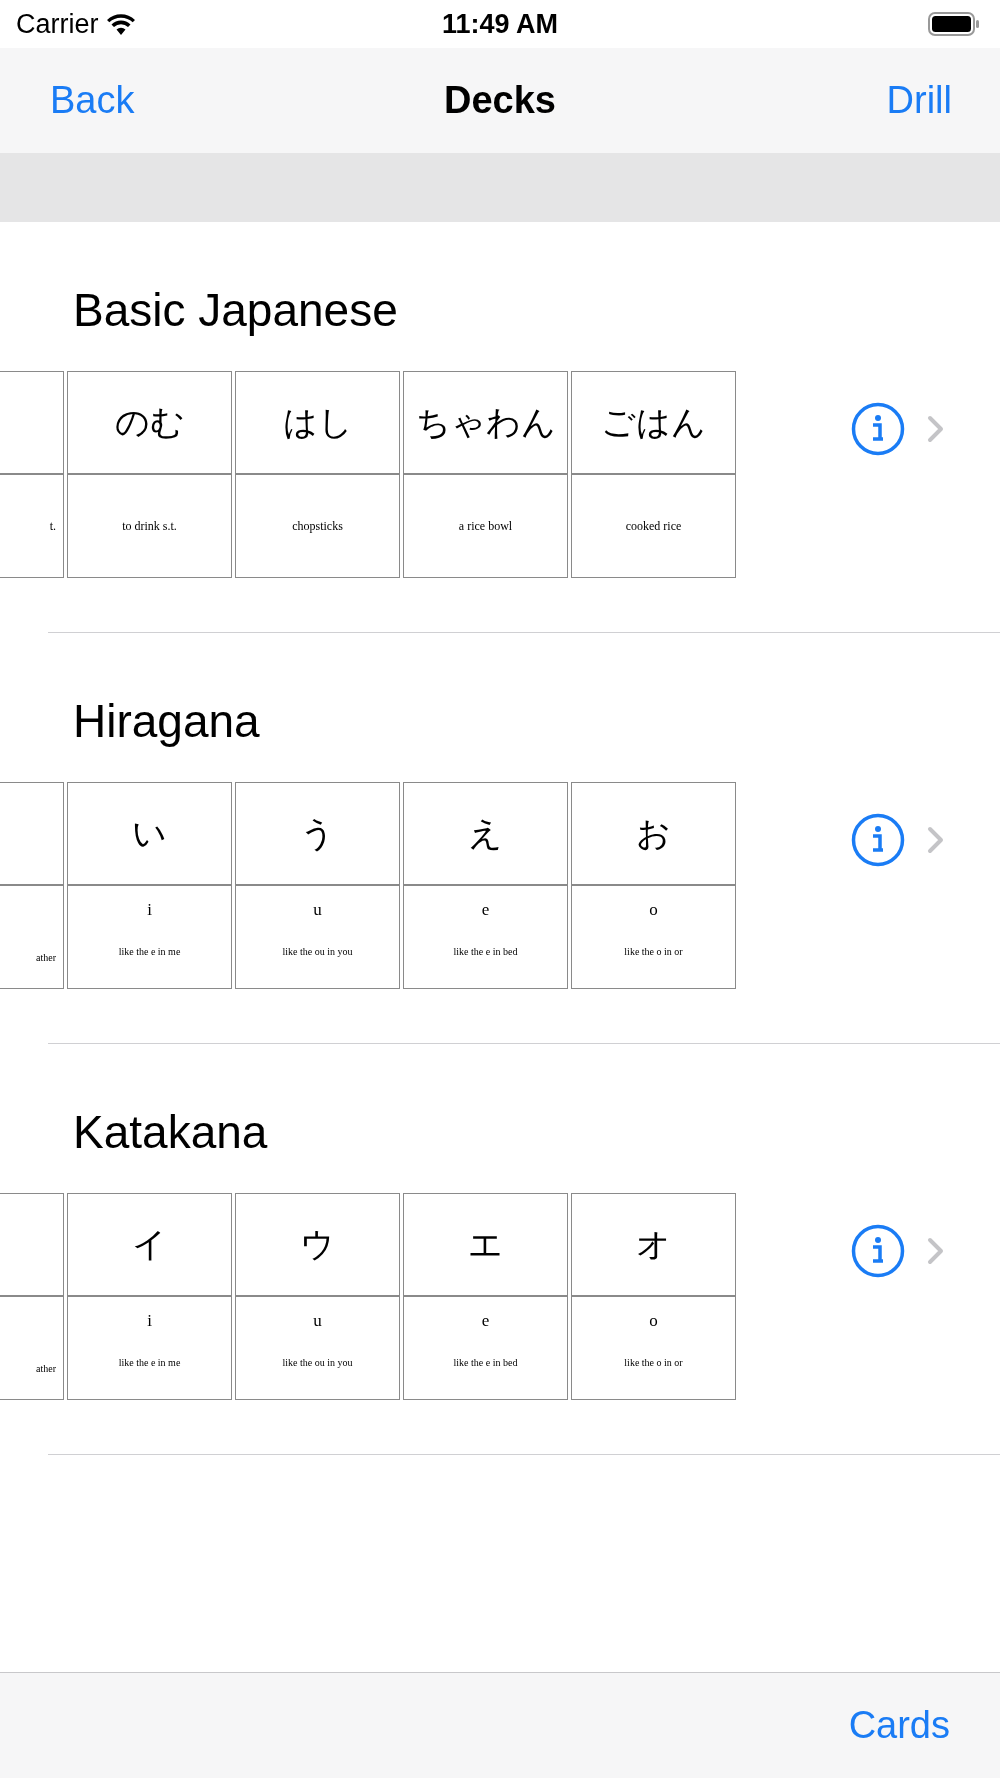 The image size is (1000, 1778). Describe the element at coordinates (653, 1244) in the screenshot. I see `card-kana: オ` at that location.